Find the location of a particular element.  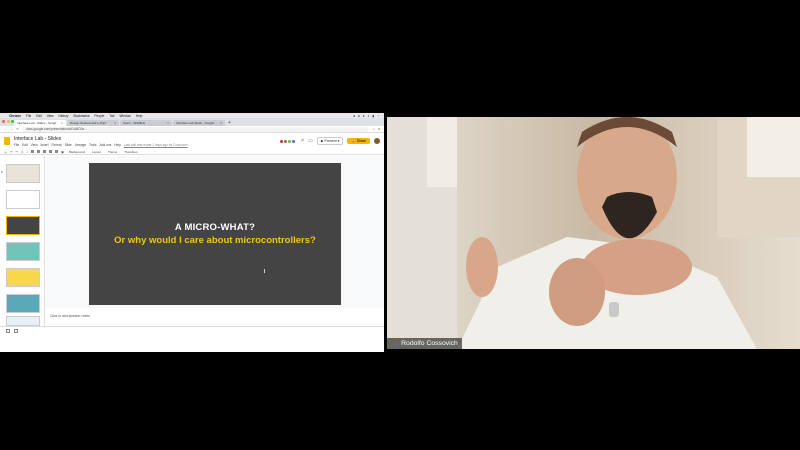

line-tool-icon is located at coordinates (57, 151).